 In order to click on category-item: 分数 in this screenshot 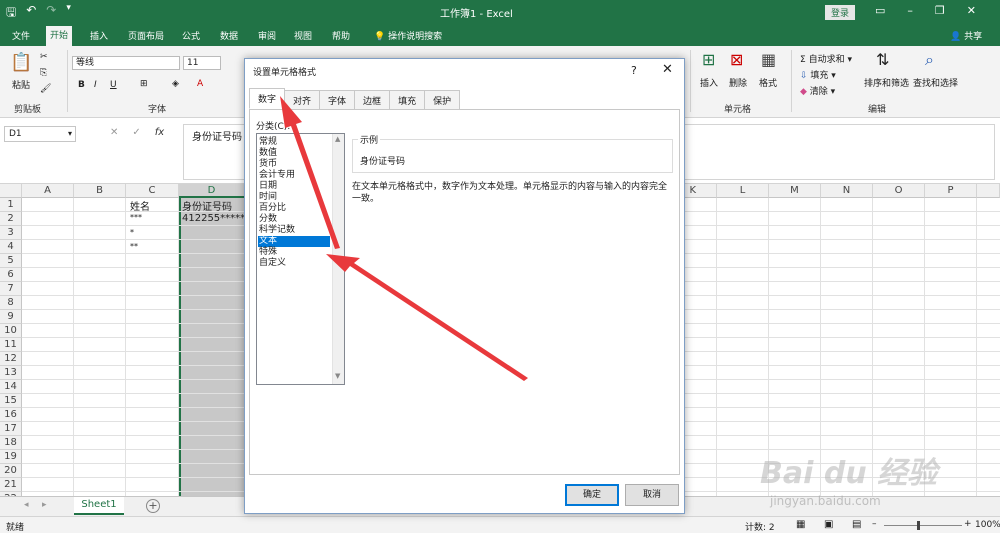, I will do `click(294, 219)`.